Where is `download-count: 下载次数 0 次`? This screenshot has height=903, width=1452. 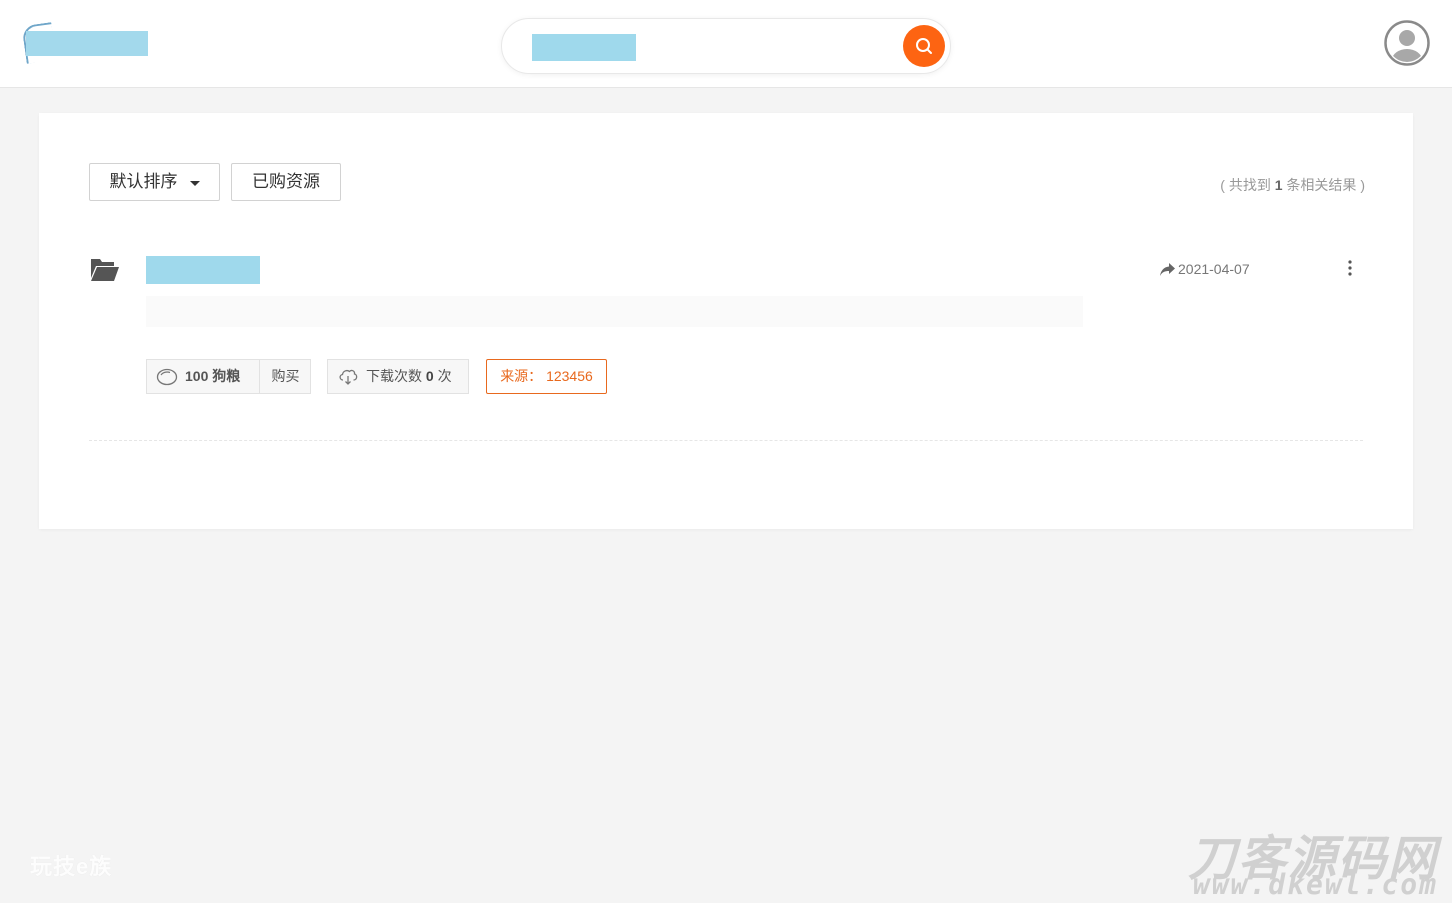
download-count: 下载次数 0 次 is located at coordinates (398, 376).